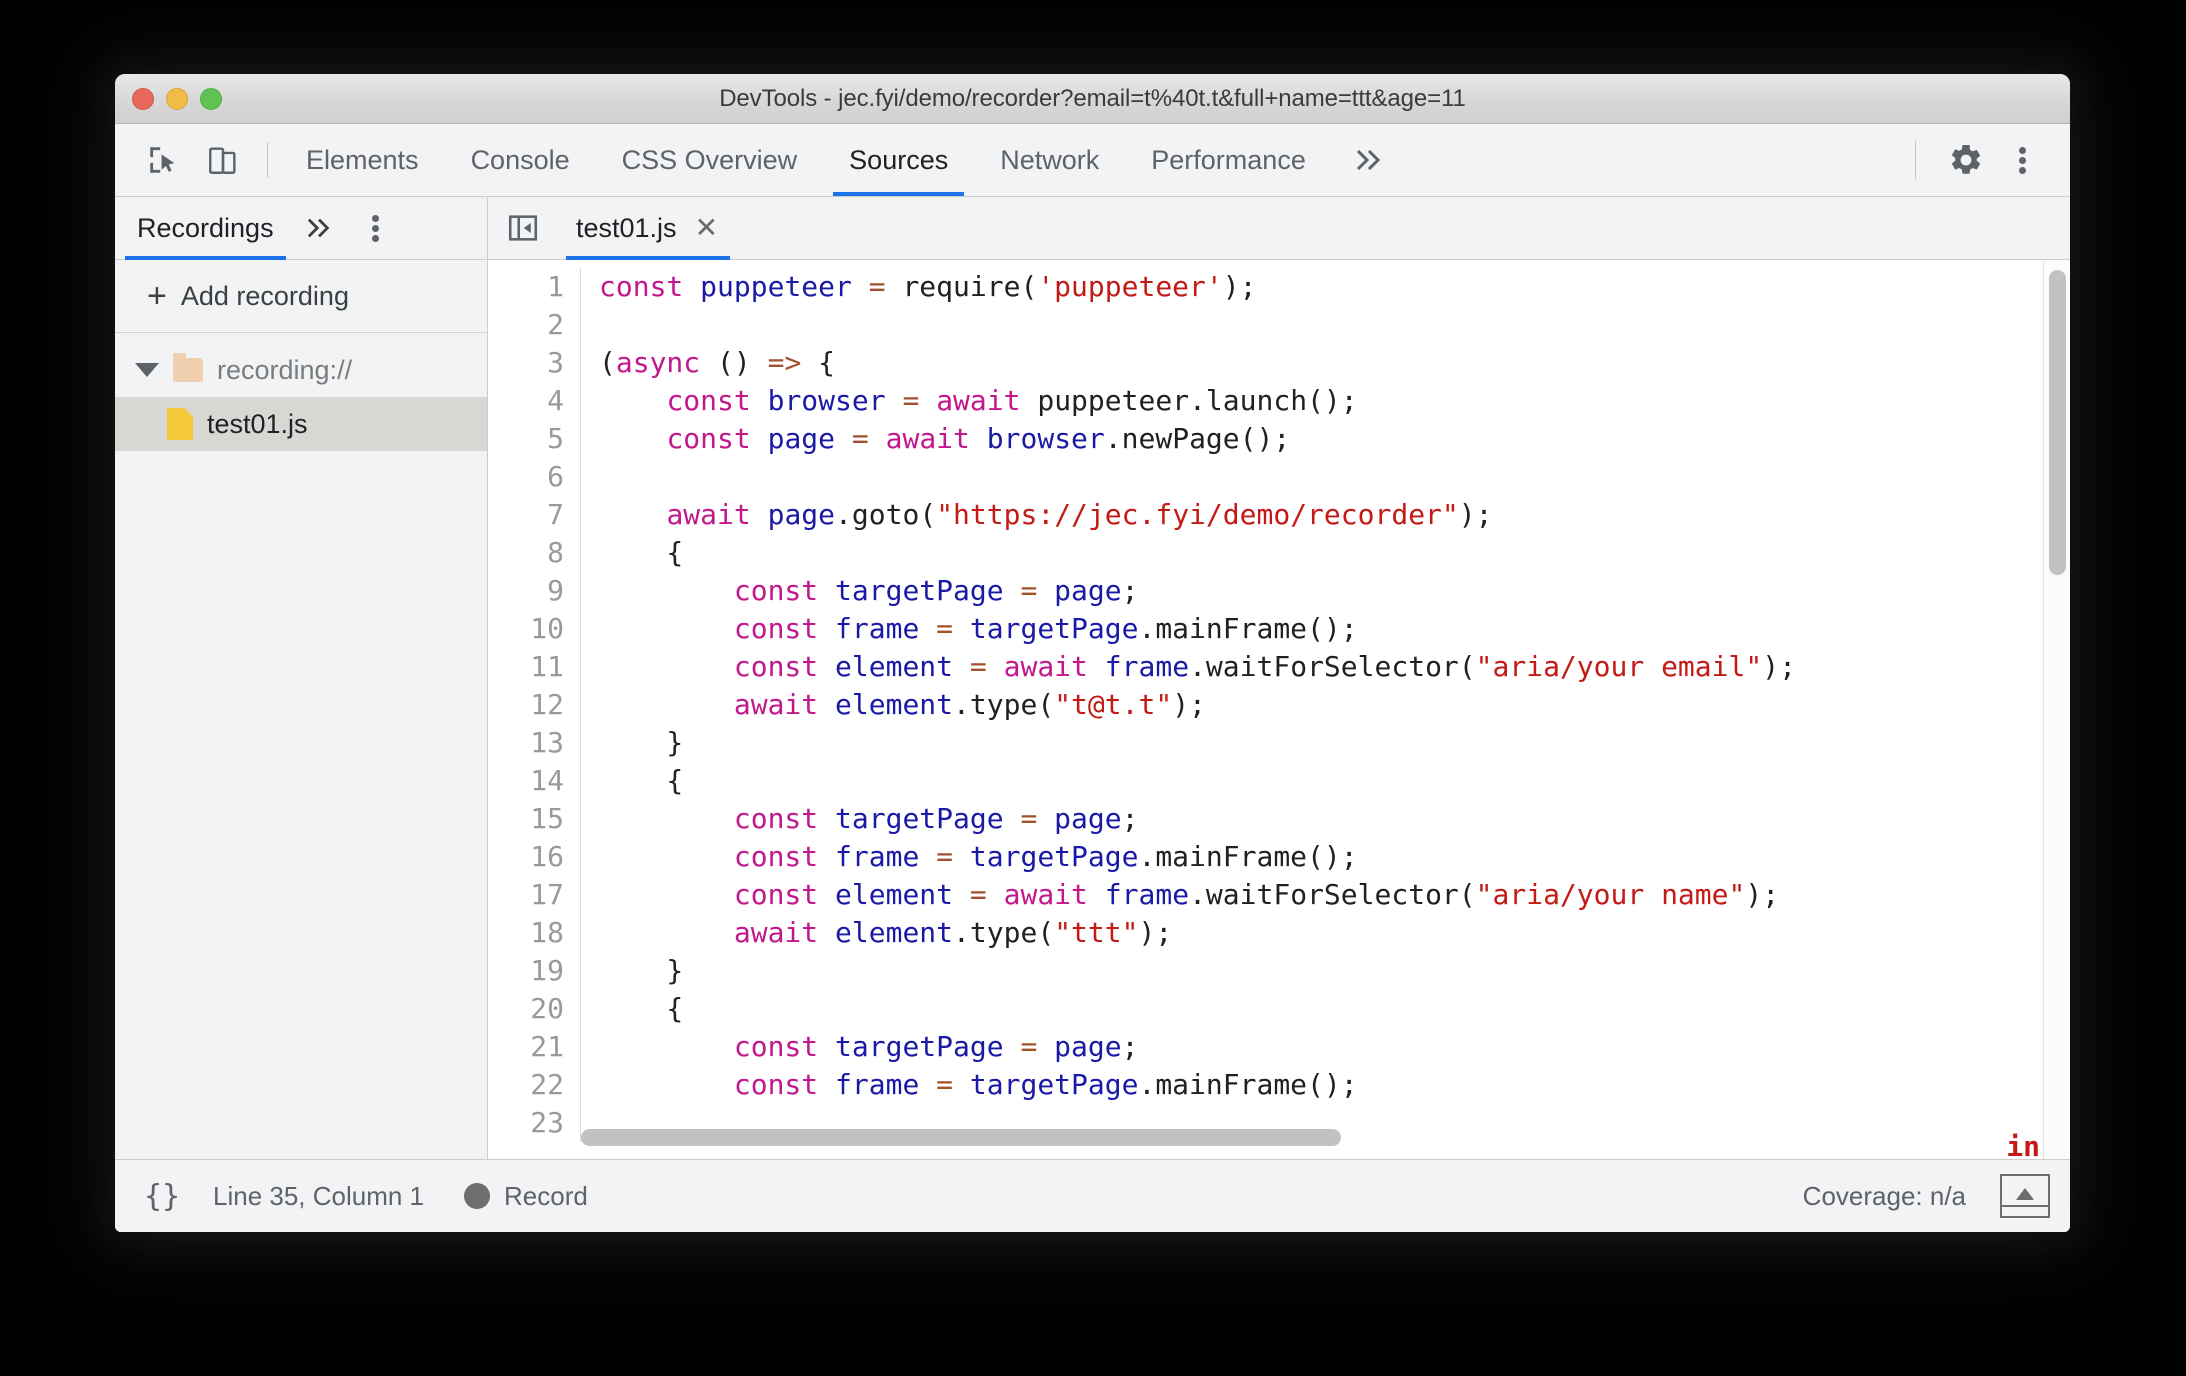  I want to click on line-number: 11, so click(534, 667).